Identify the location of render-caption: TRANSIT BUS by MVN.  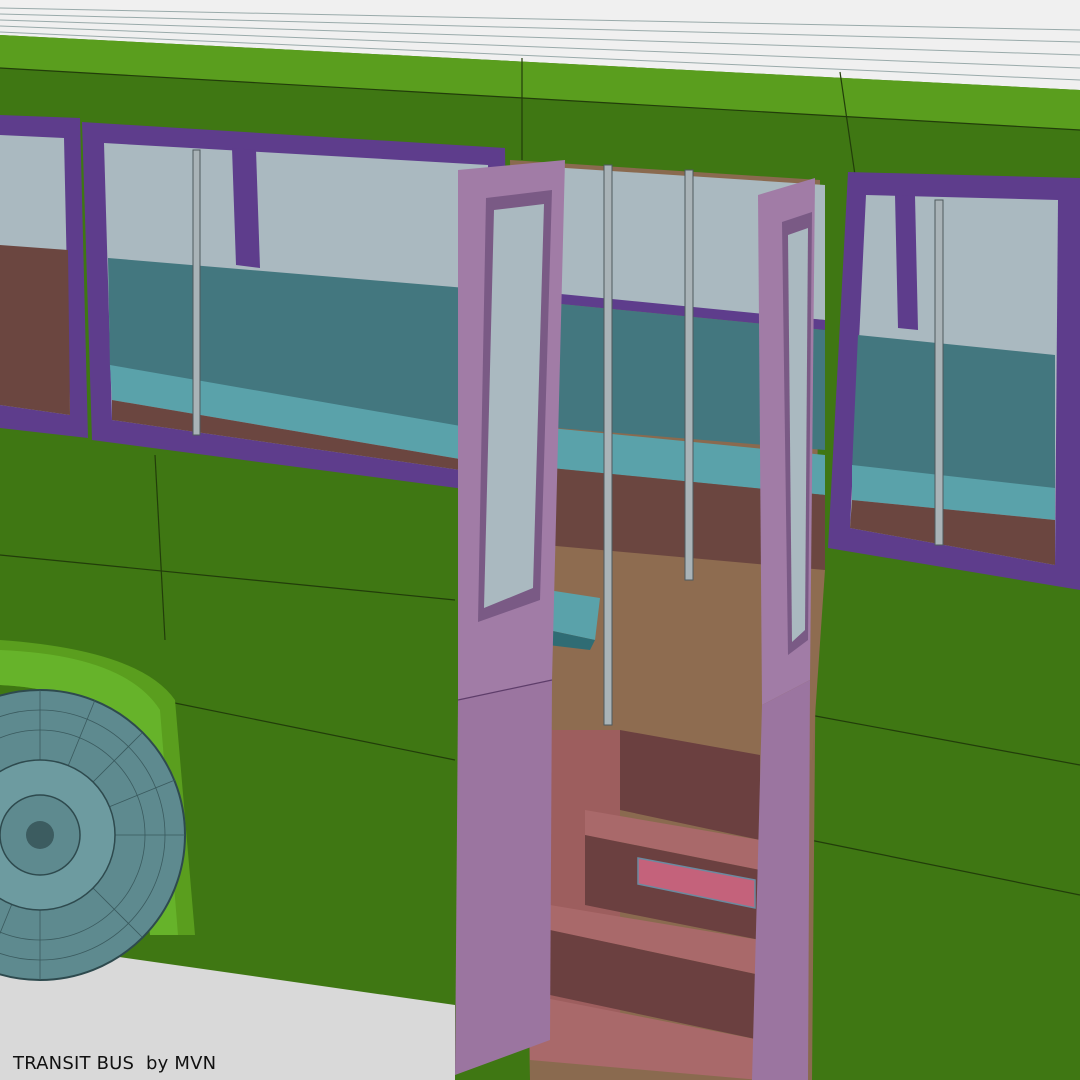
(114, 1063).